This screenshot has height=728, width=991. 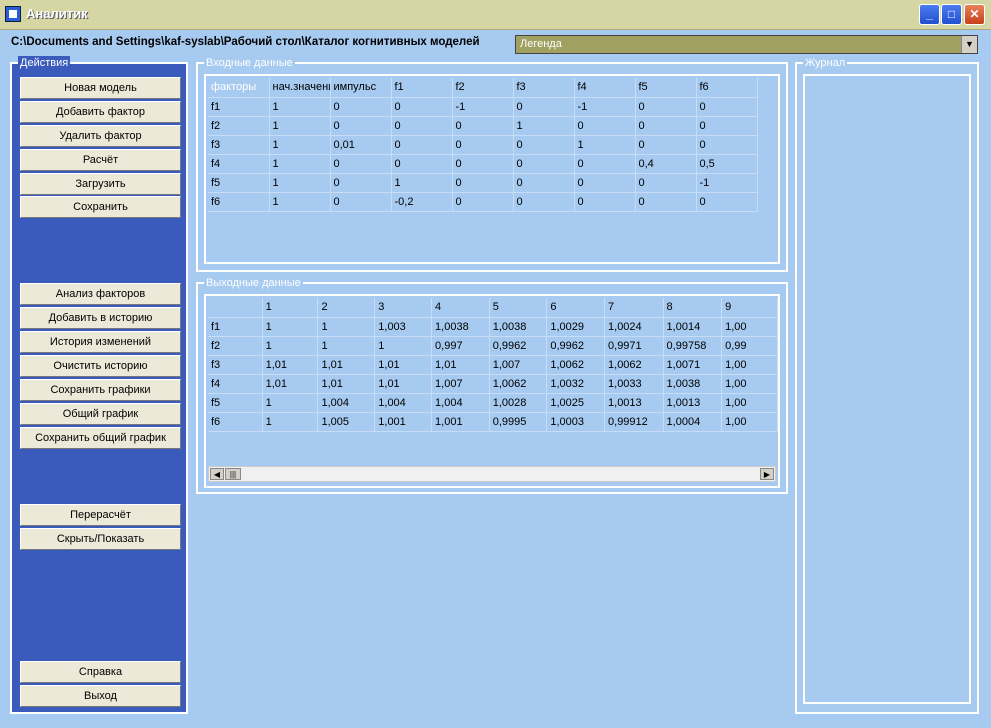 I want to click on table-cell: 0,9962, so click(x=576, y=346).